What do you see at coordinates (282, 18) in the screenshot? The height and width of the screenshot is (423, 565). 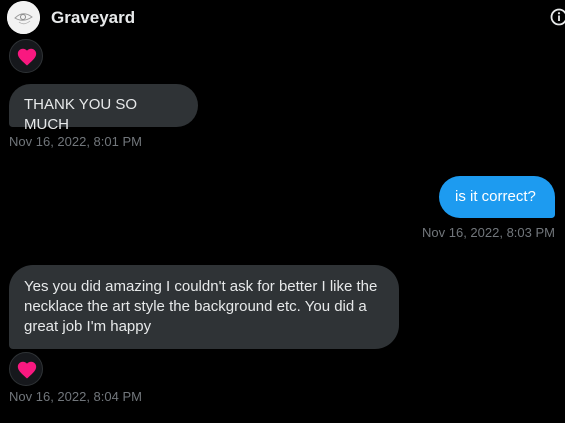 I see `conversation-header: Graveyard` at bounding box center [282, 18].